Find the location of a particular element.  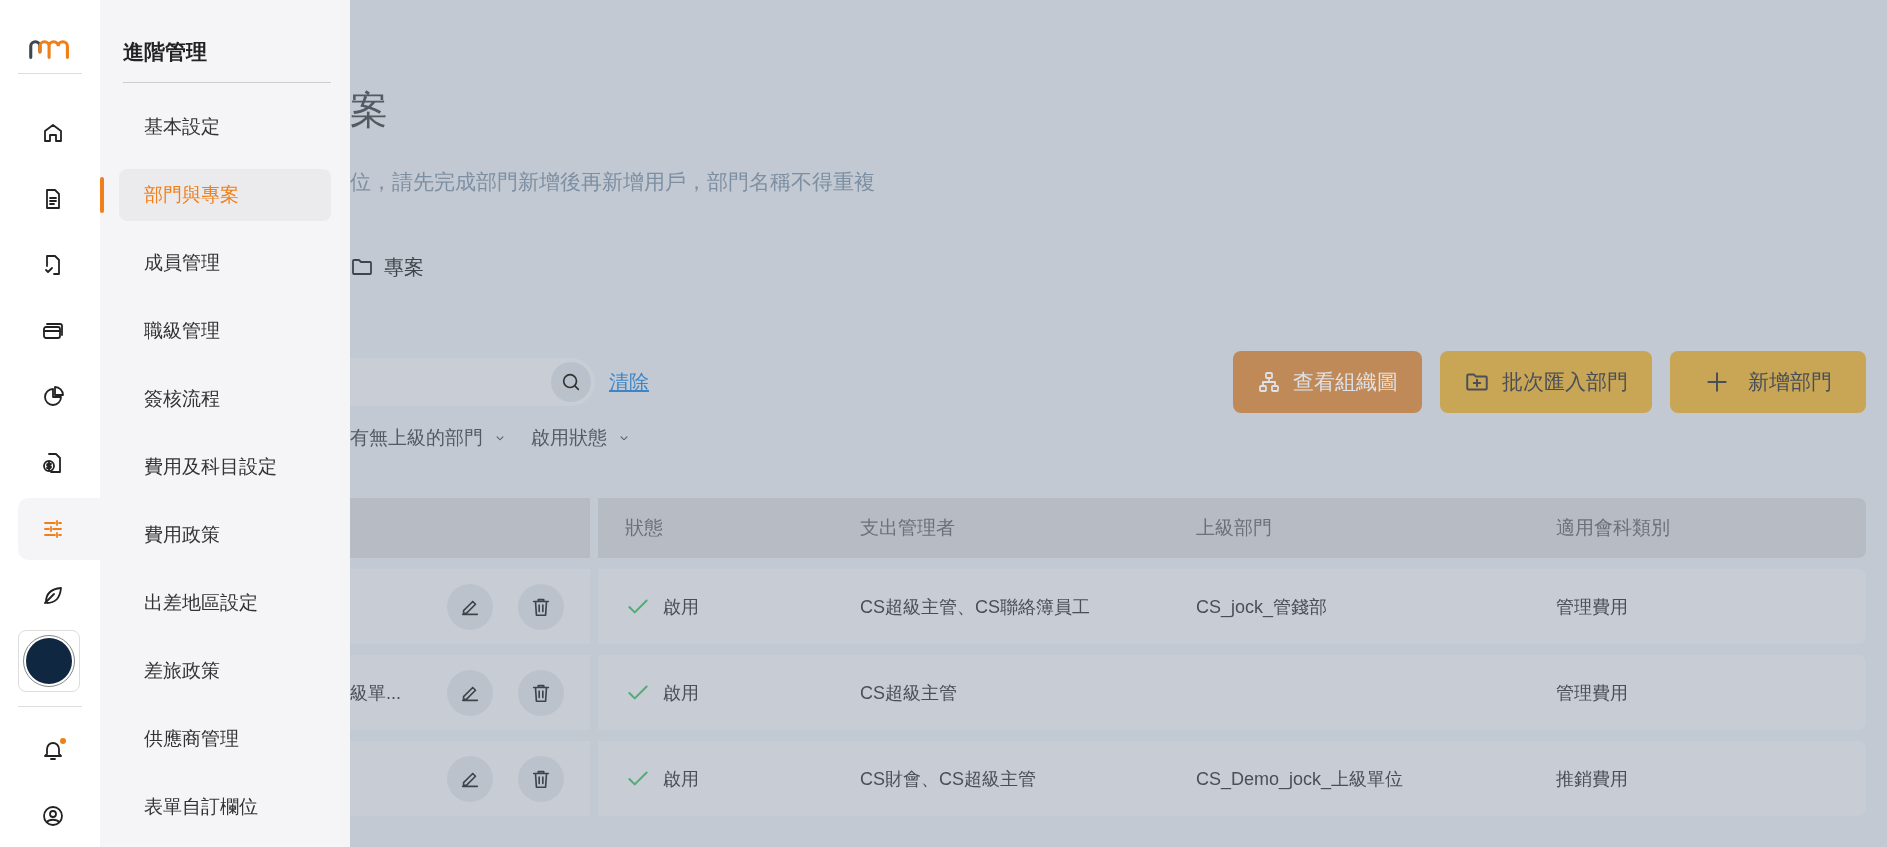

menu-item: 費用政策 is located at coordinates (225, 535).